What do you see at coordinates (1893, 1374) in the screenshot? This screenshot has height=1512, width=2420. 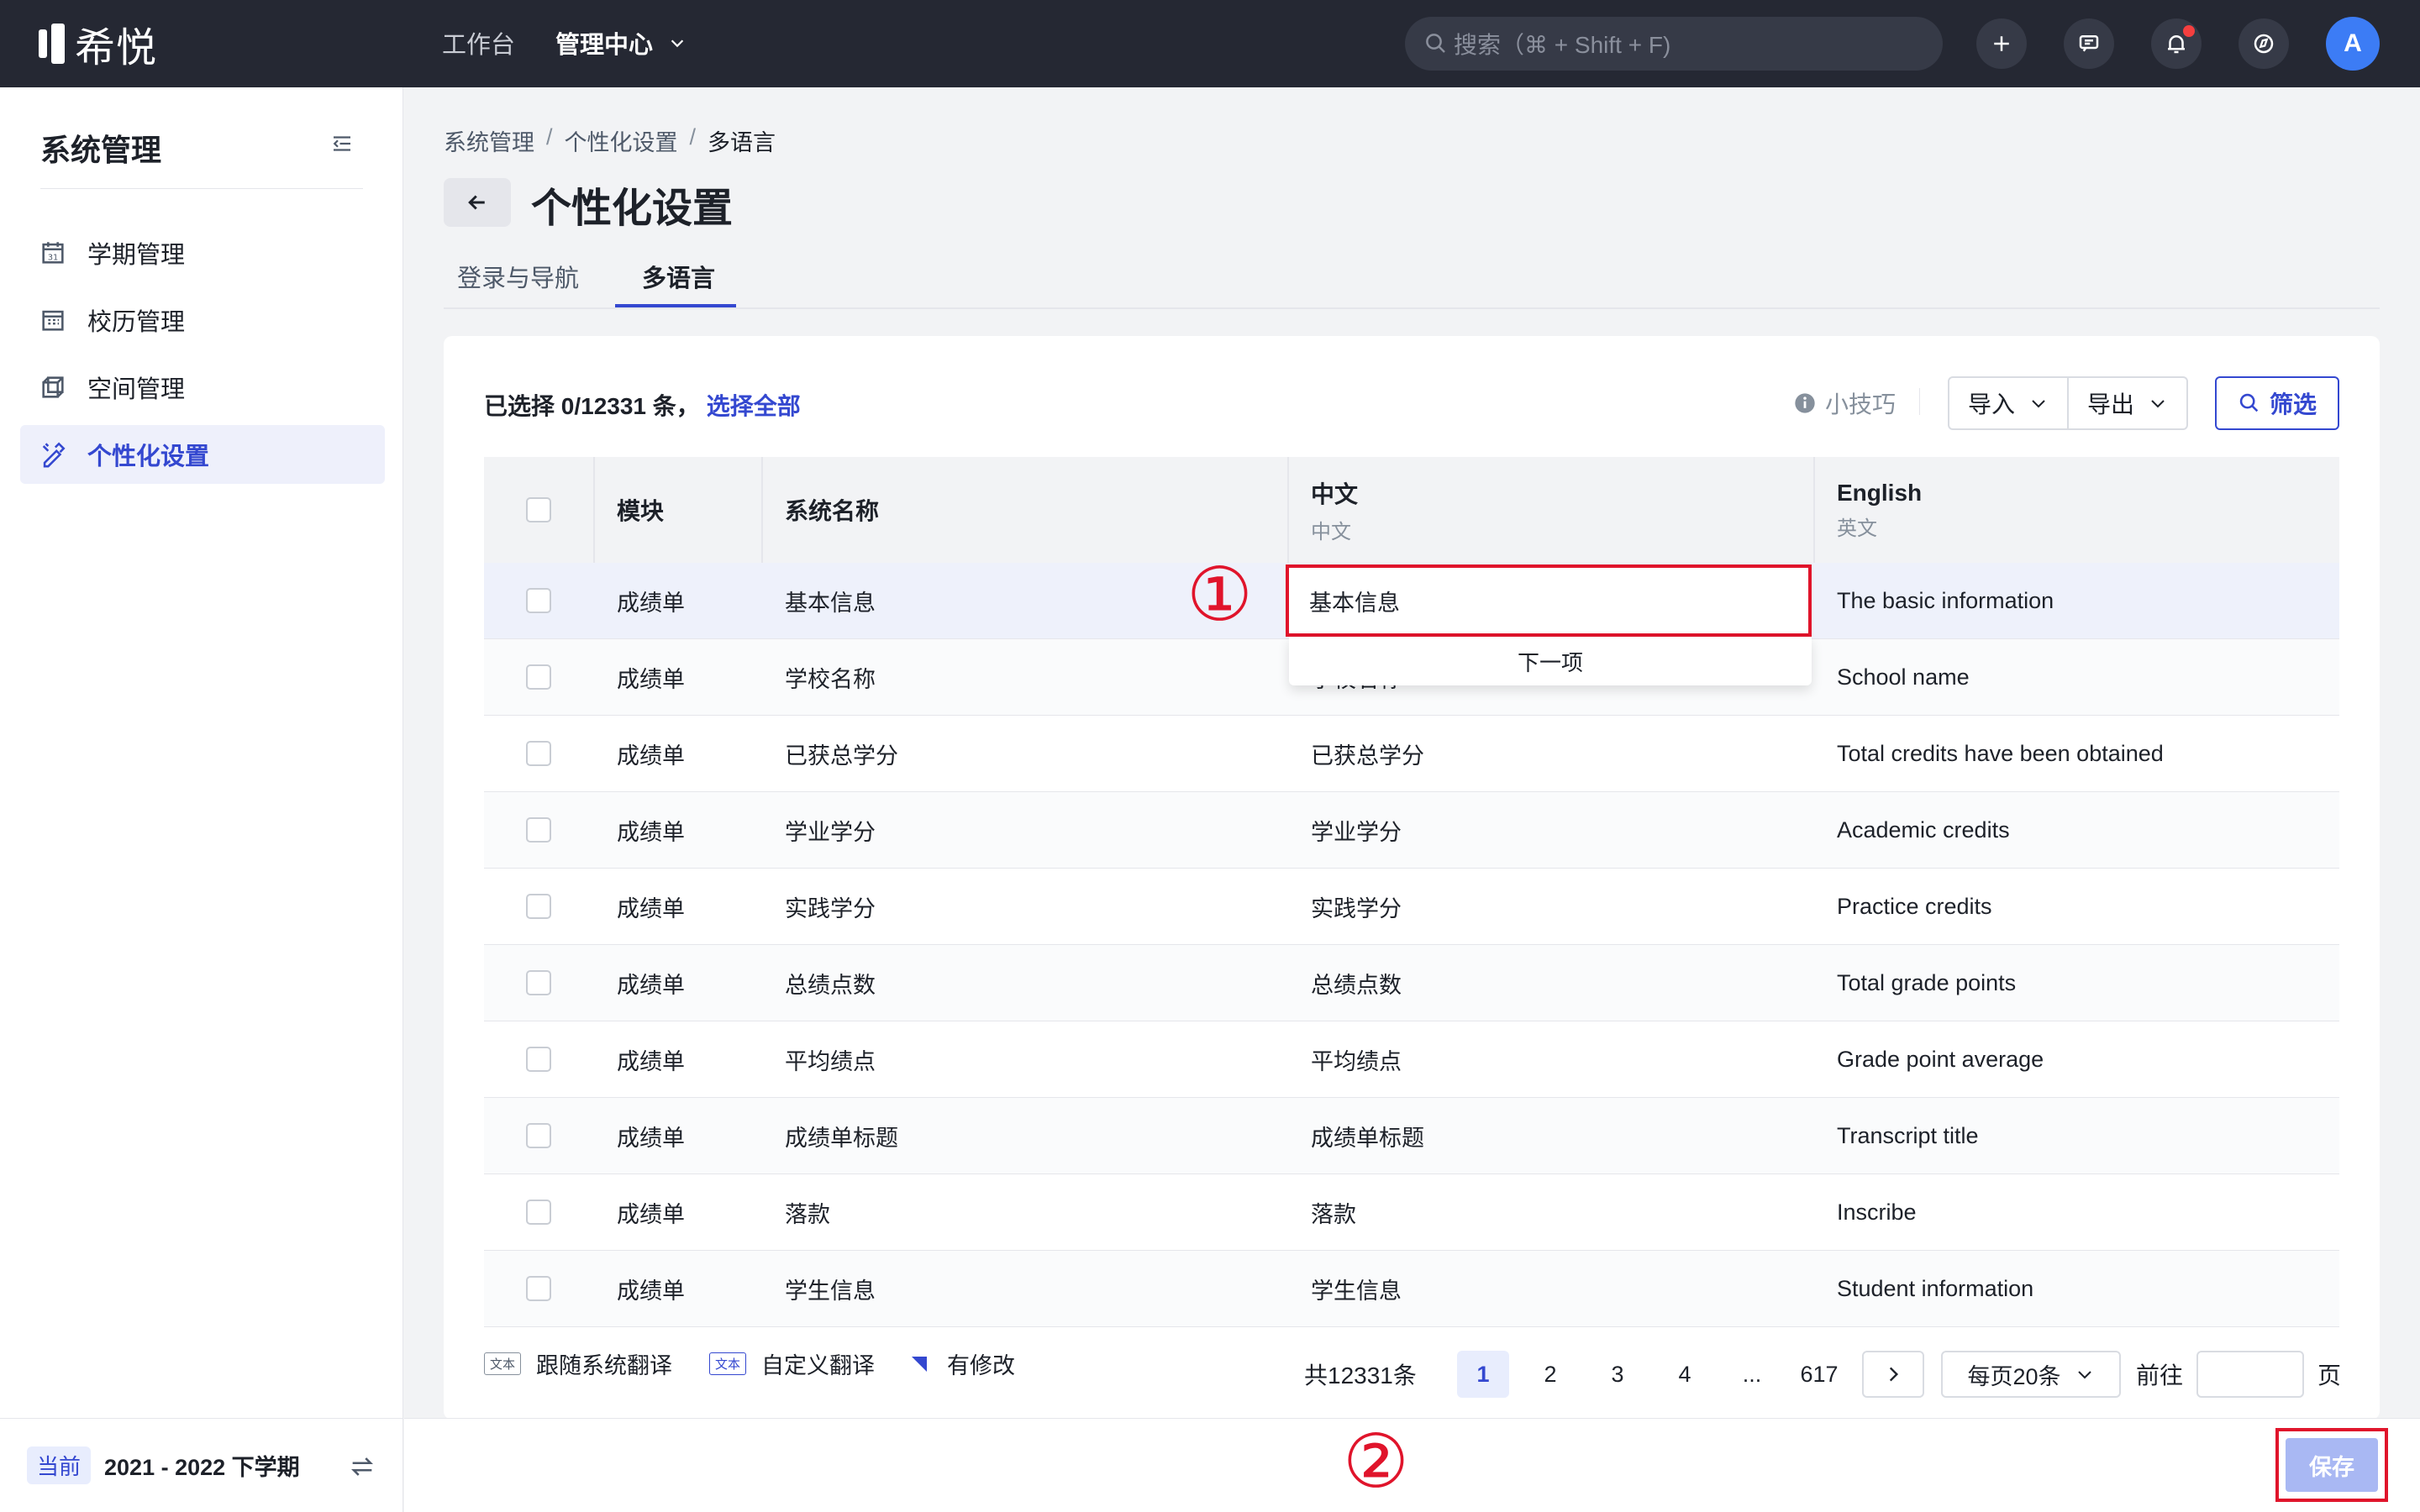 I see `next-page-button` at bounding box center [1893, 1374].